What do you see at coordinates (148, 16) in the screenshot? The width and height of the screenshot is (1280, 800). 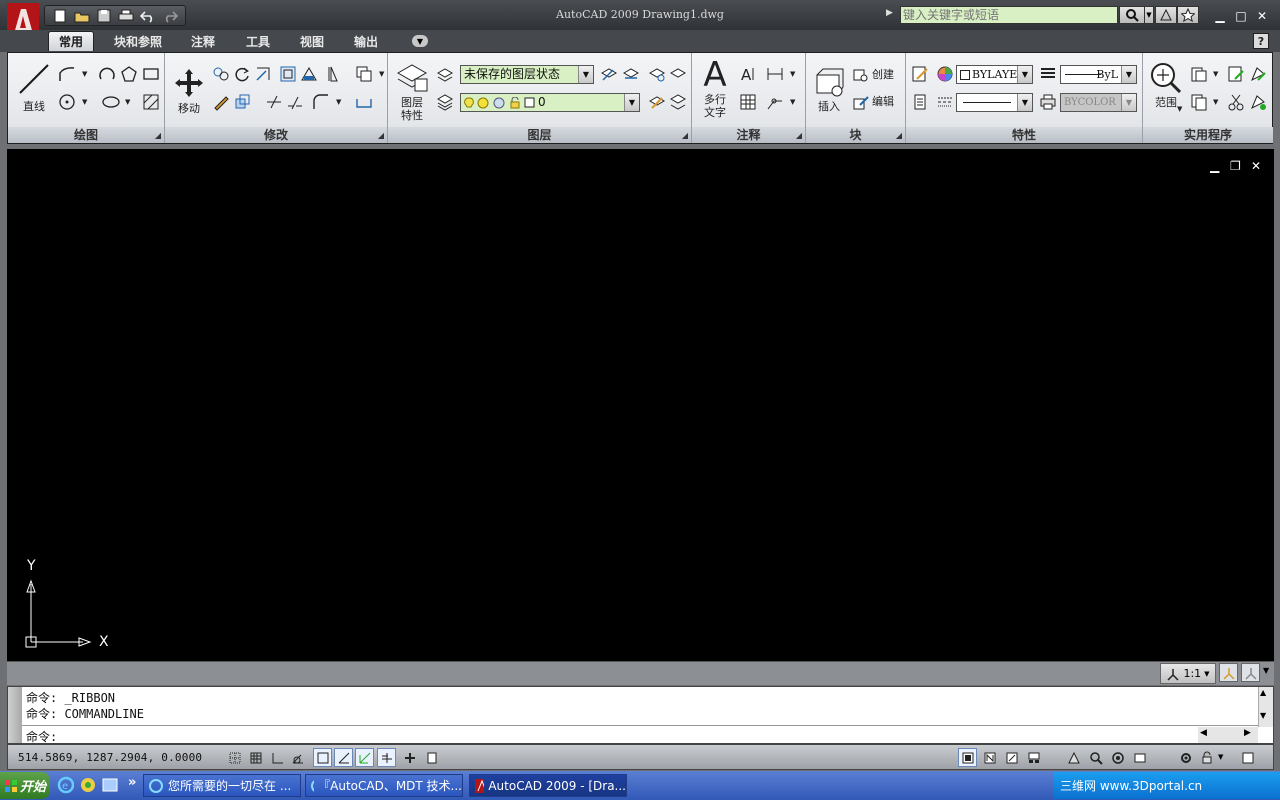 I see `undo-icon` at bounding box center [148, 16].